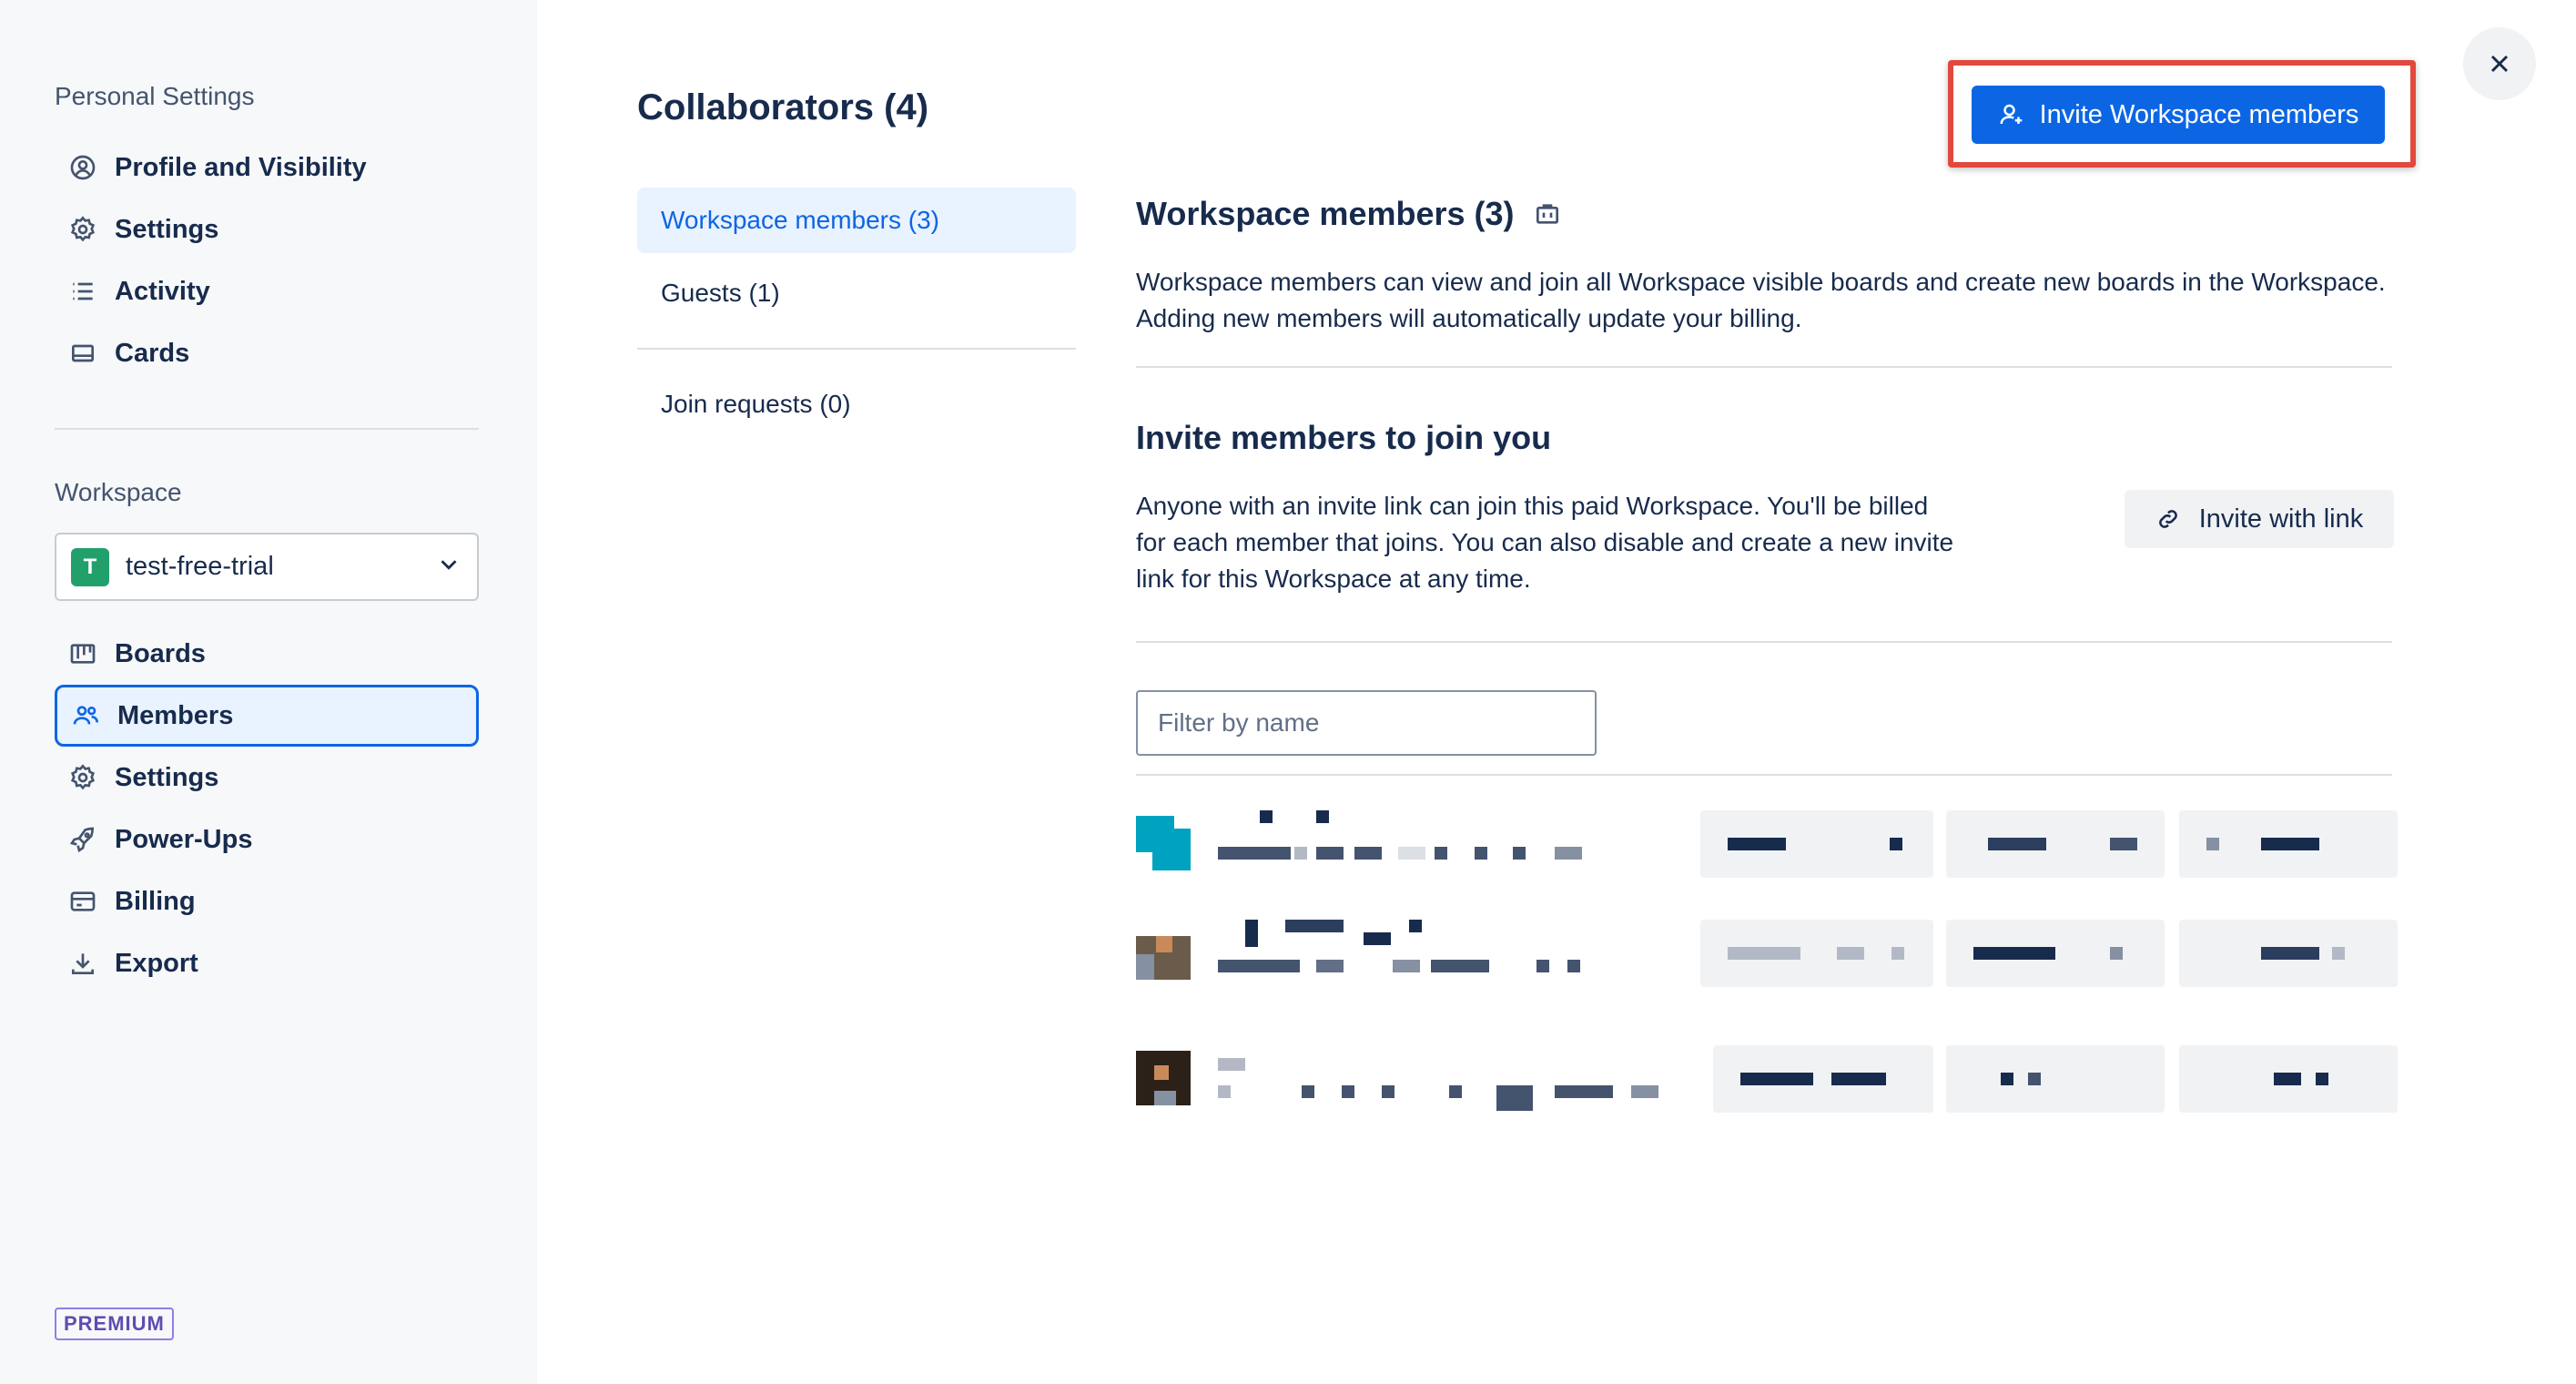  Describe the element at coordinates (82, 902) in the screenshot. I see `credit-card-icon` at that location.